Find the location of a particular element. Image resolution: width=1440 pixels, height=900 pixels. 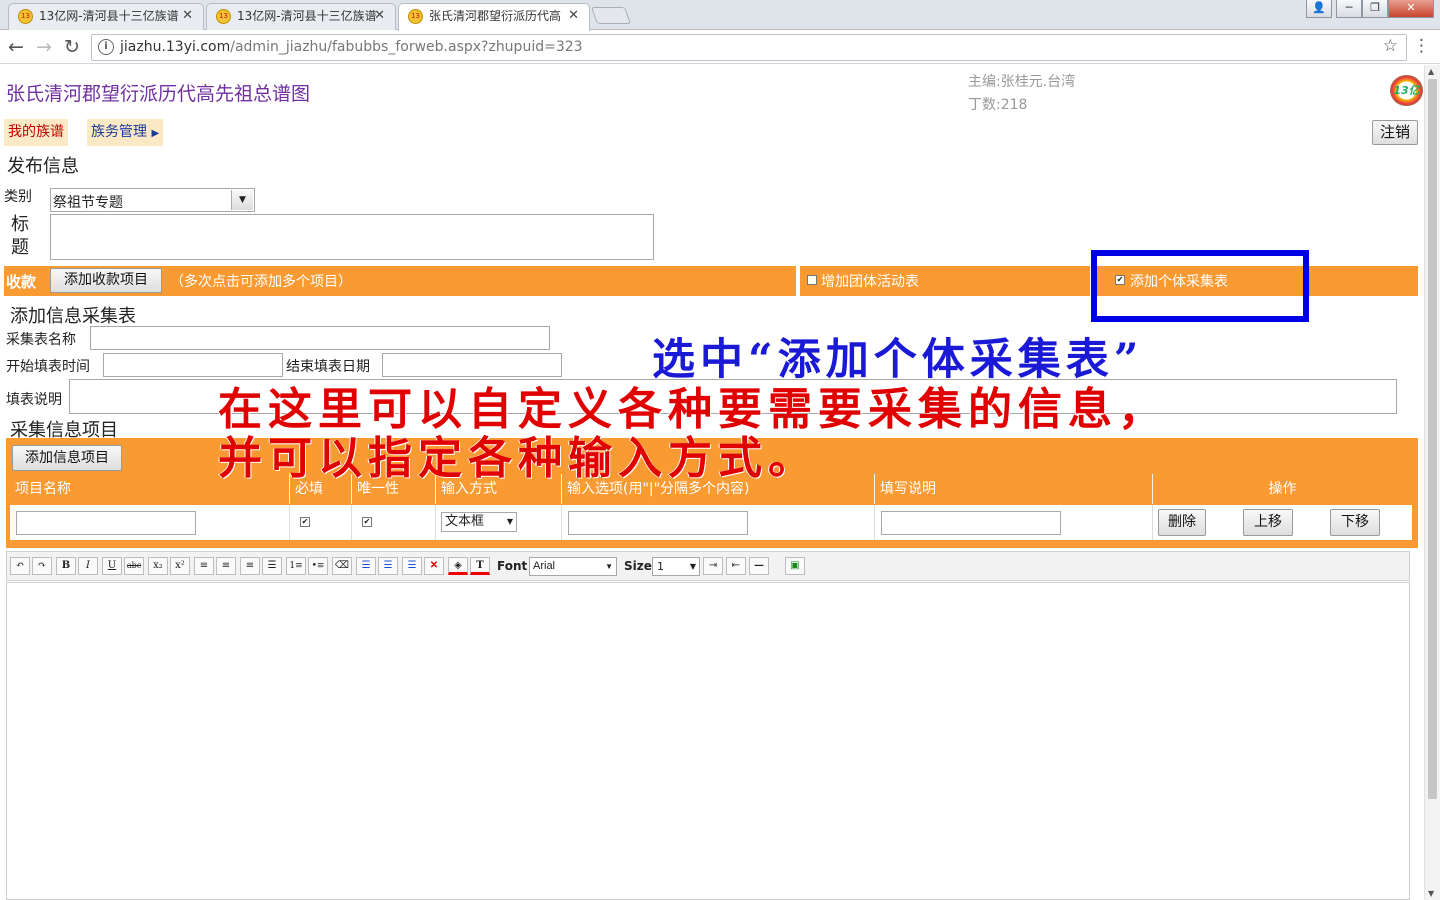

col-fill-desc: 填写说明 is located at coordinates (1014, 489).